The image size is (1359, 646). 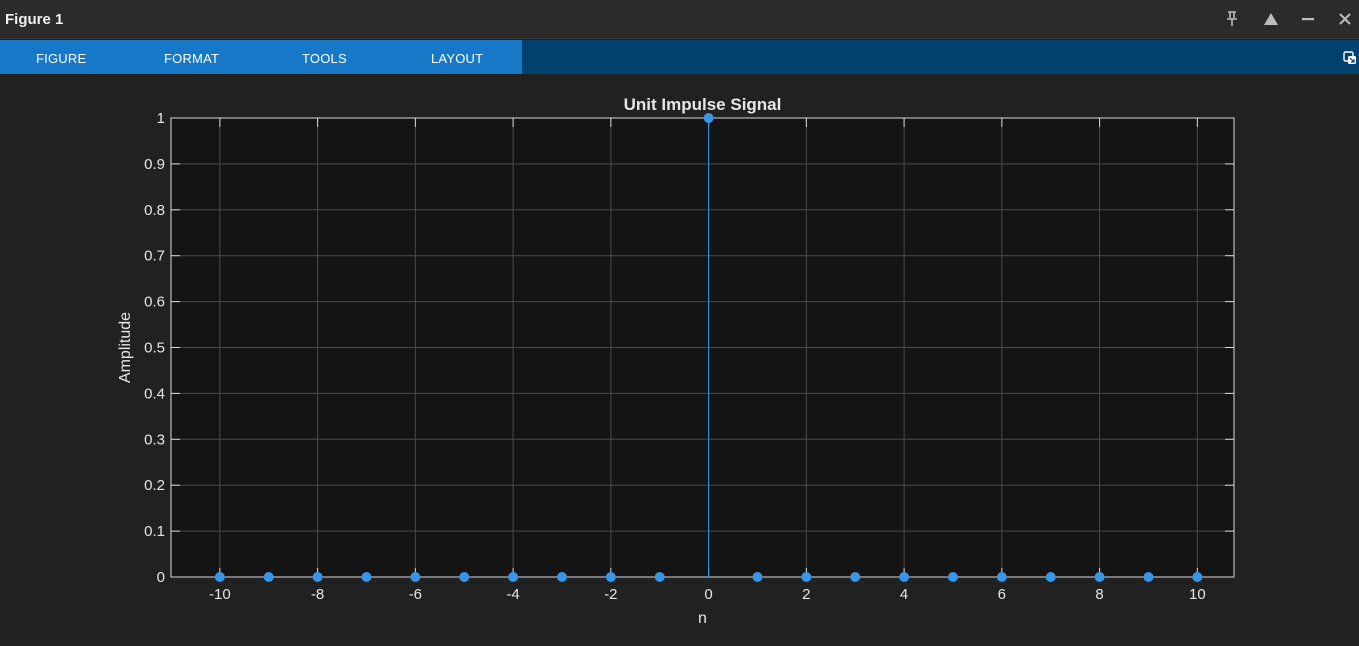 I want to click on x-tick-labels: -10 -8 -6 -4 -2 0 2 4 6 8 10, so click(x=707, y=594).